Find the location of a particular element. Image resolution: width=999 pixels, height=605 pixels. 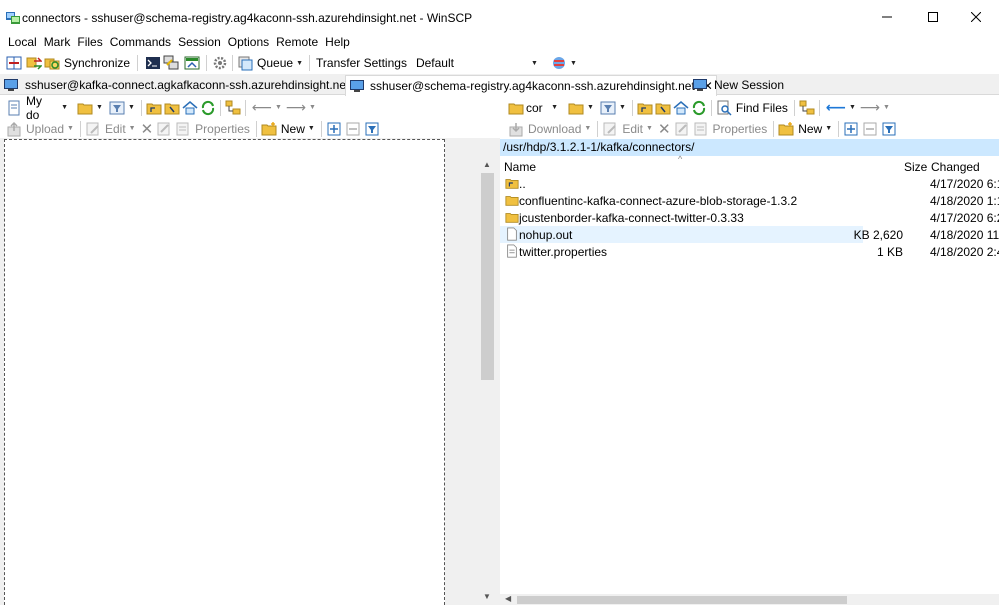

download-button: Download is located at coordinates (554, 129).